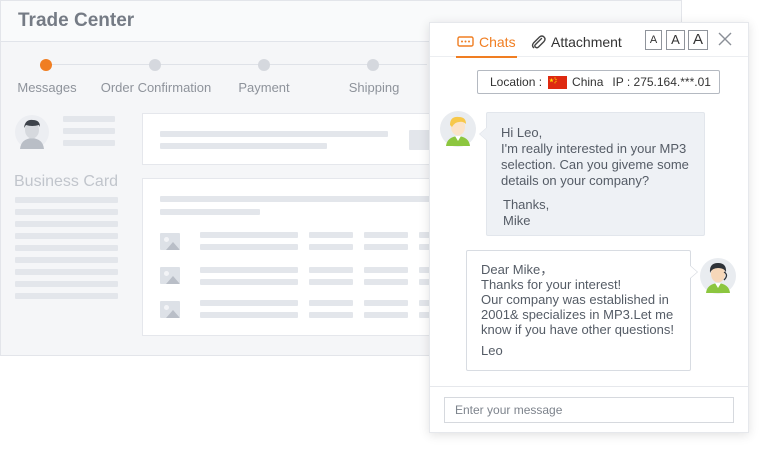  Describe the element at coordinates (558, 82) in the screenshot. I see `china-flag-icon` at that location.